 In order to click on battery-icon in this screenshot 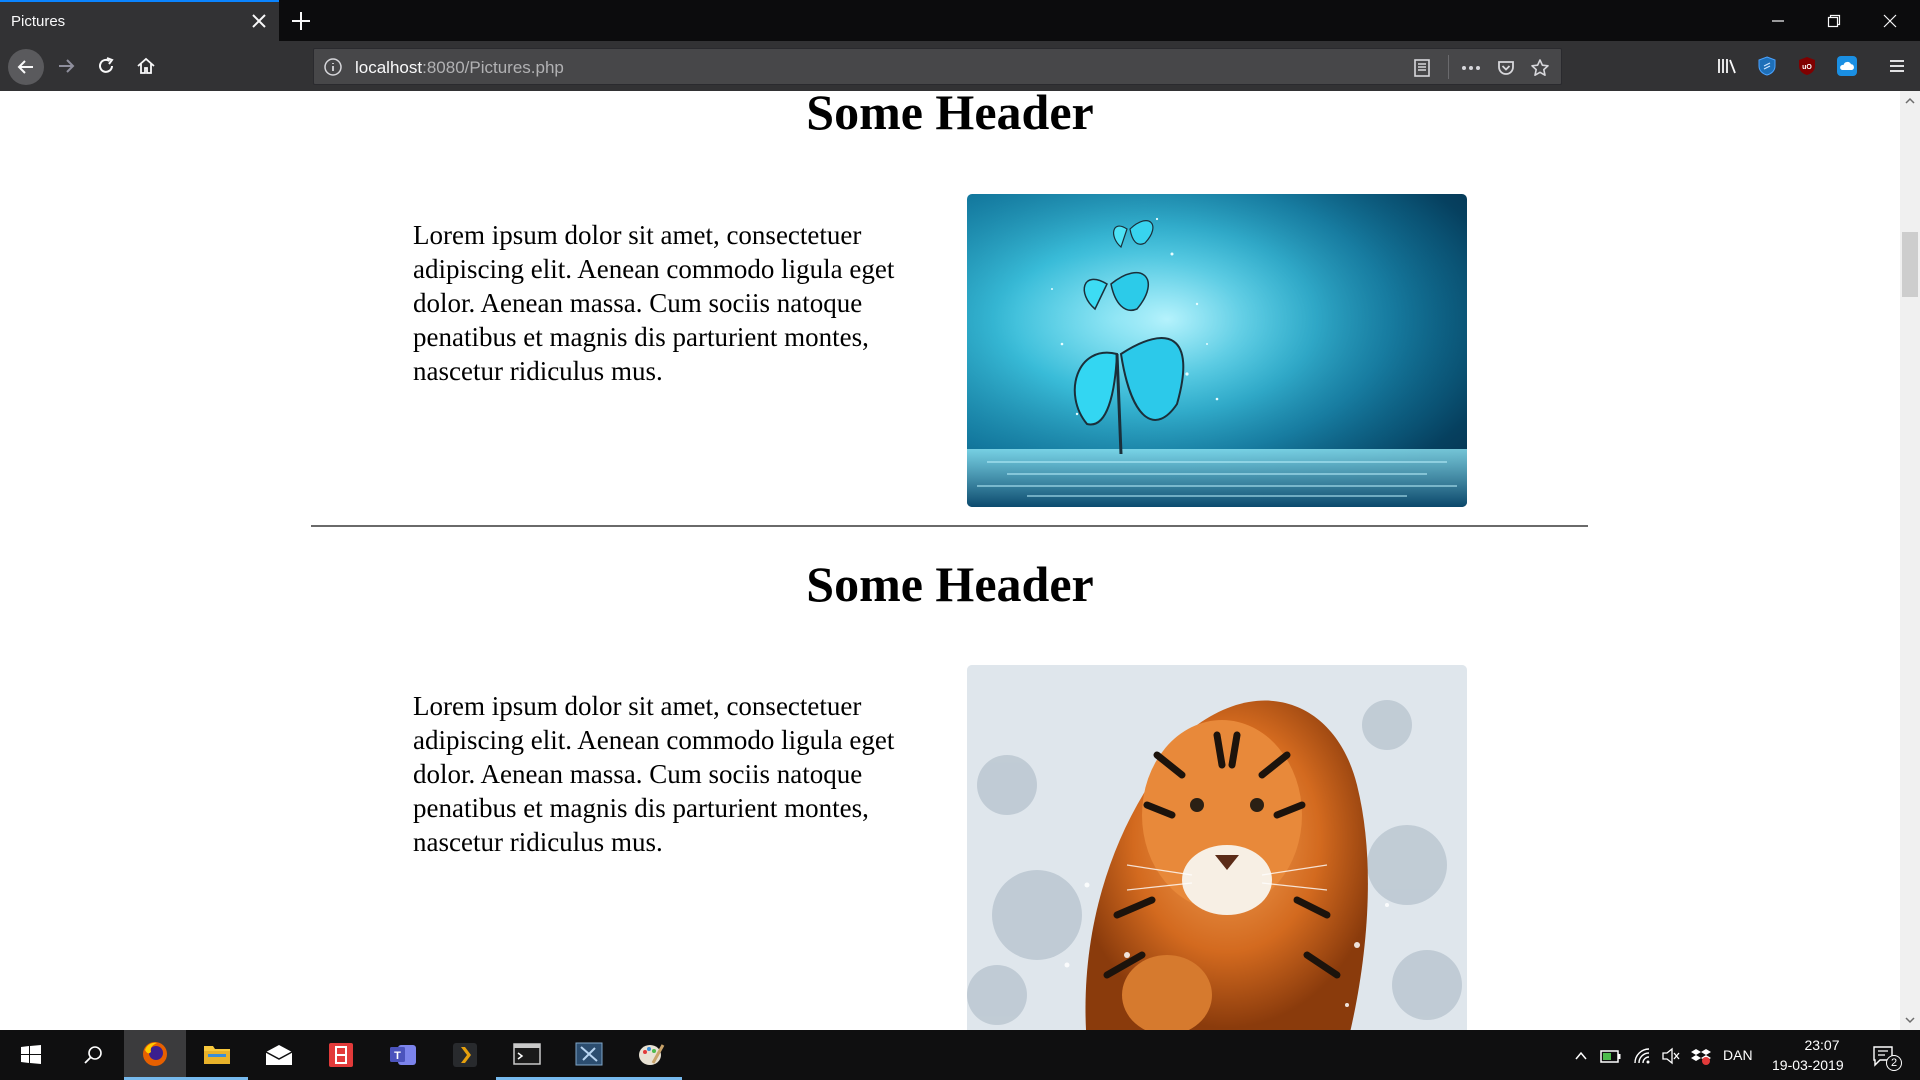, I will do `click(1610, 1056)`.